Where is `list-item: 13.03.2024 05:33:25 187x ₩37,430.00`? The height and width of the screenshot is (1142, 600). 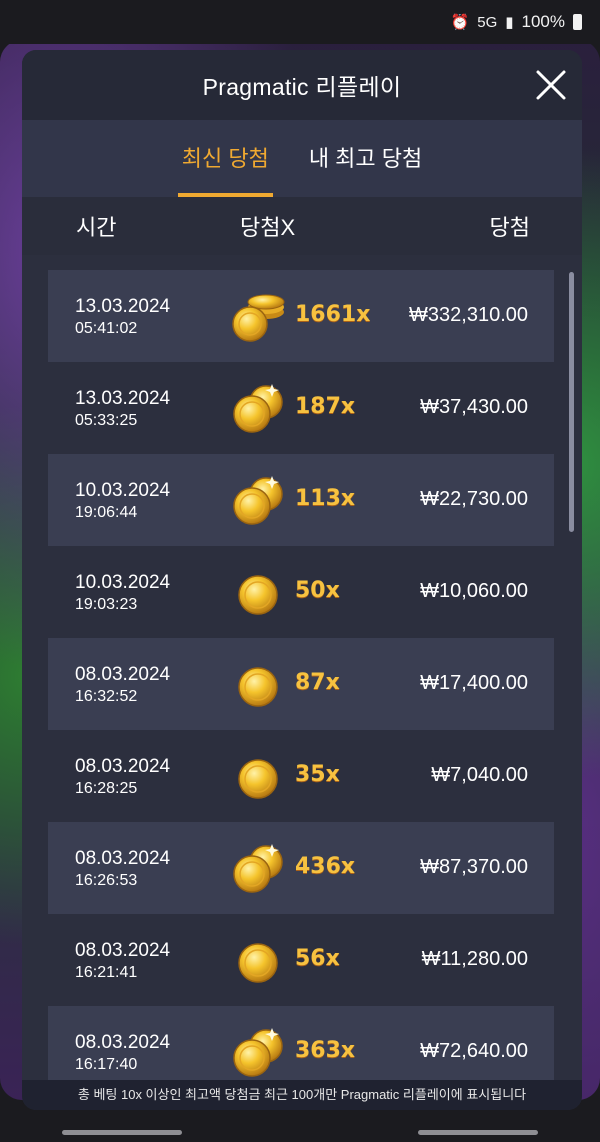
list-item: 13.03.2024 05:33:25 187x ₩37,430.00 is located at coordinates (301, 408).